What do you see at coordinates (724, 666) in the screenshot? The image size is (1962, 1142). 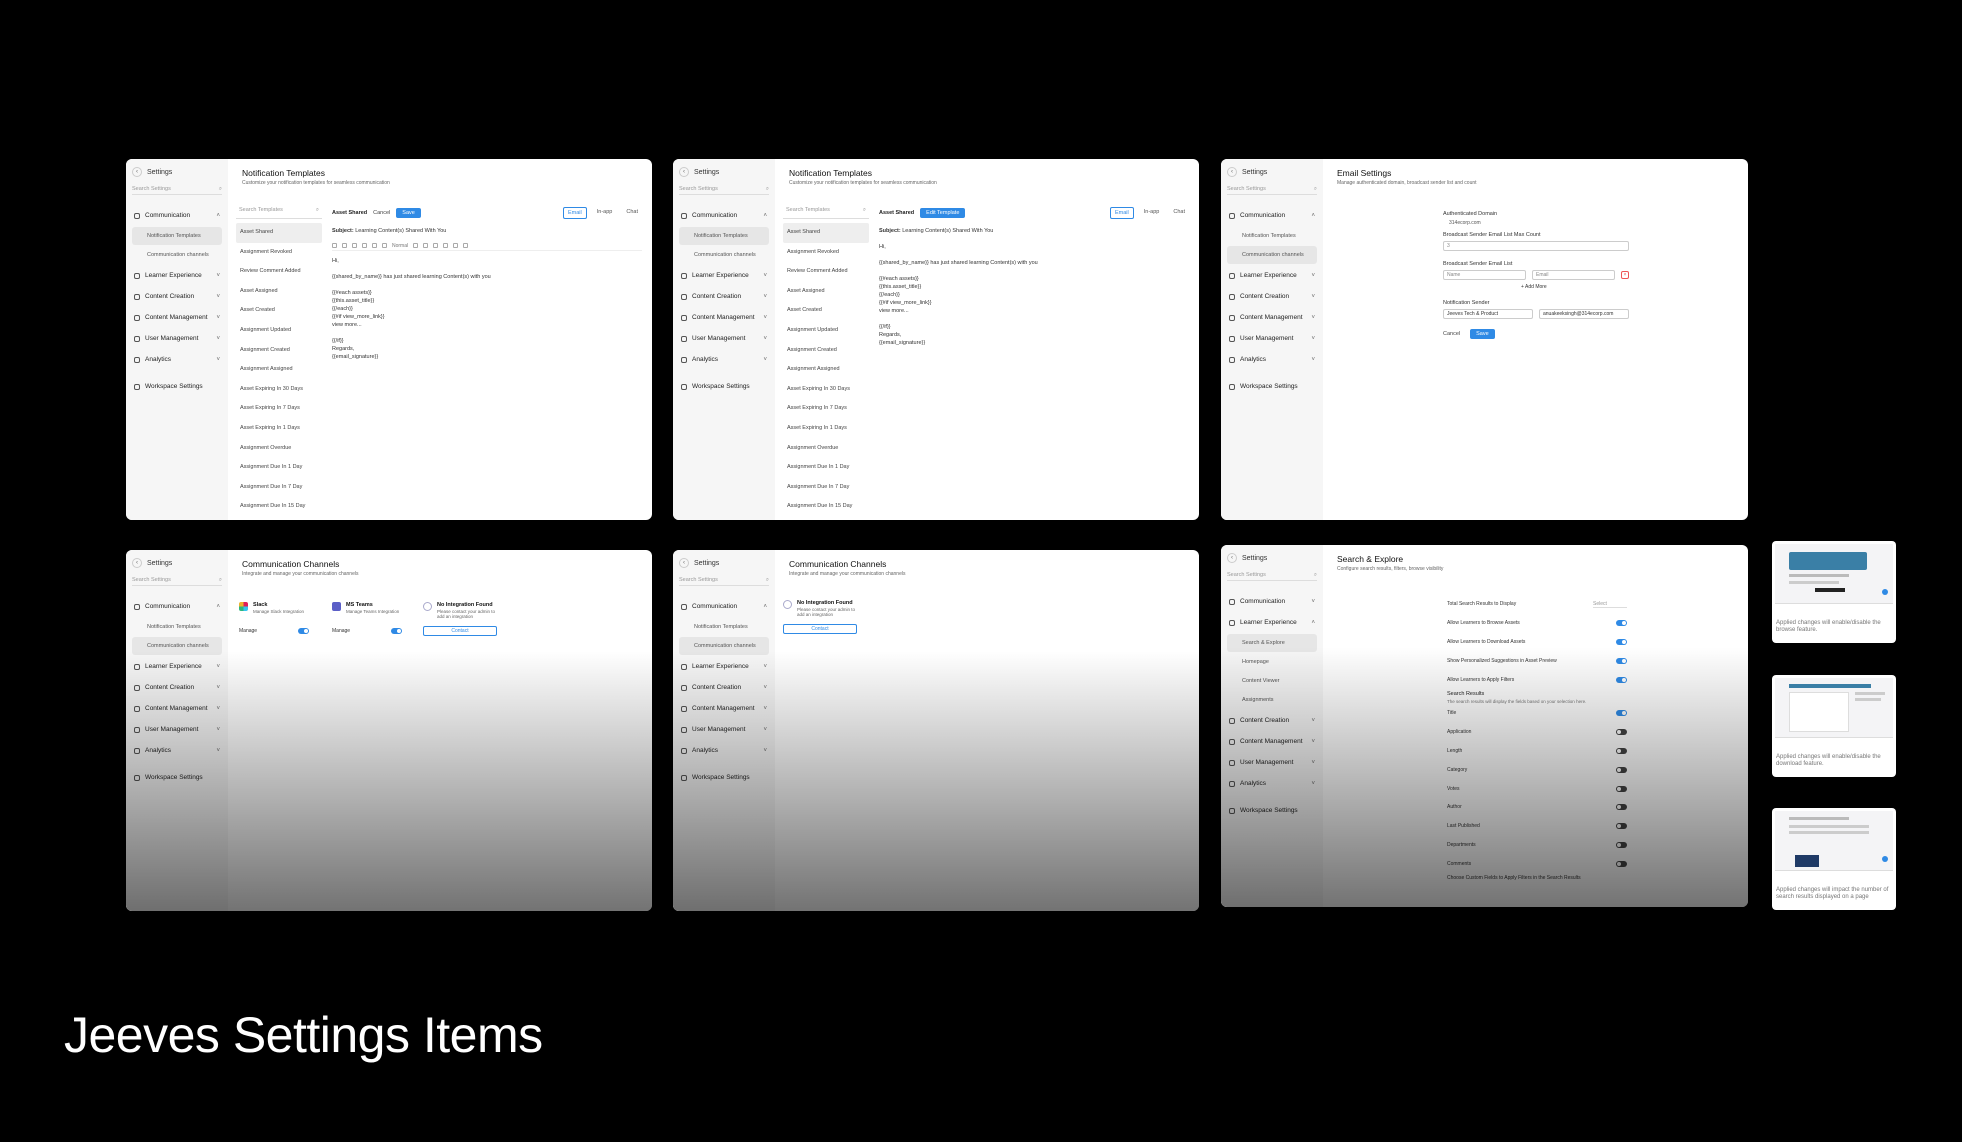 I see `sidebar-item-learner-experience: Learner Experience ˅` at bounding box center [724, 666].